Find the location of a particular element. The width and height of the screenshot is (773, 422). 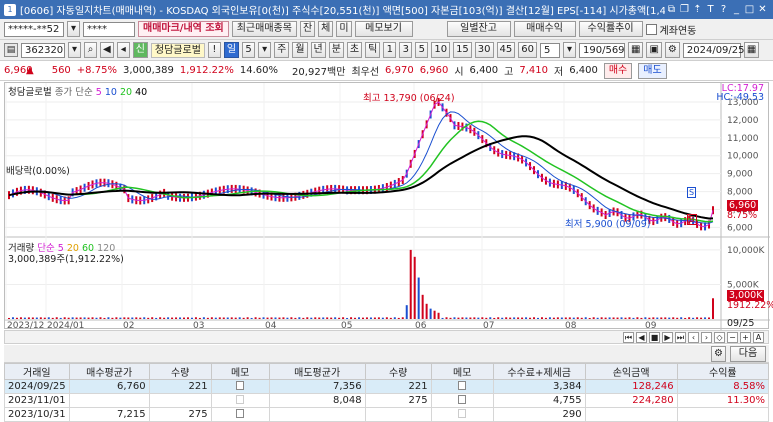

interval-dropdown-icon: ▾ is located at coordinates (569, 50).